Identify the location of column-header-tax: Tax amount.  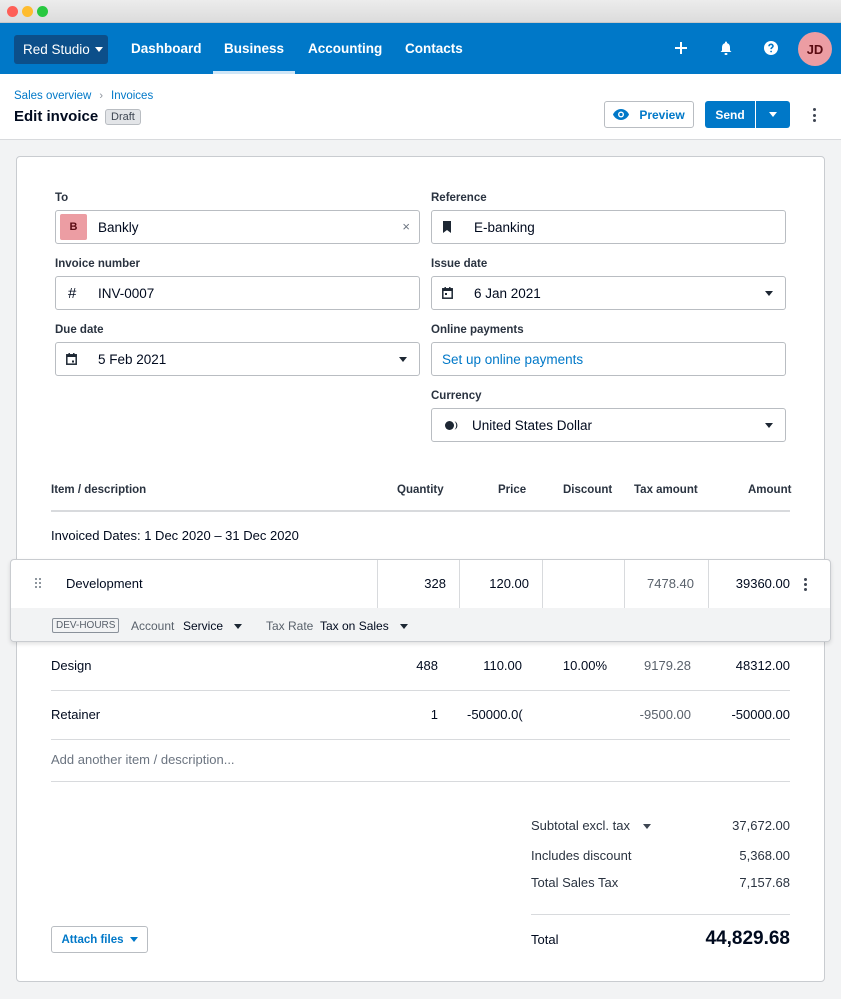
(666, 490).